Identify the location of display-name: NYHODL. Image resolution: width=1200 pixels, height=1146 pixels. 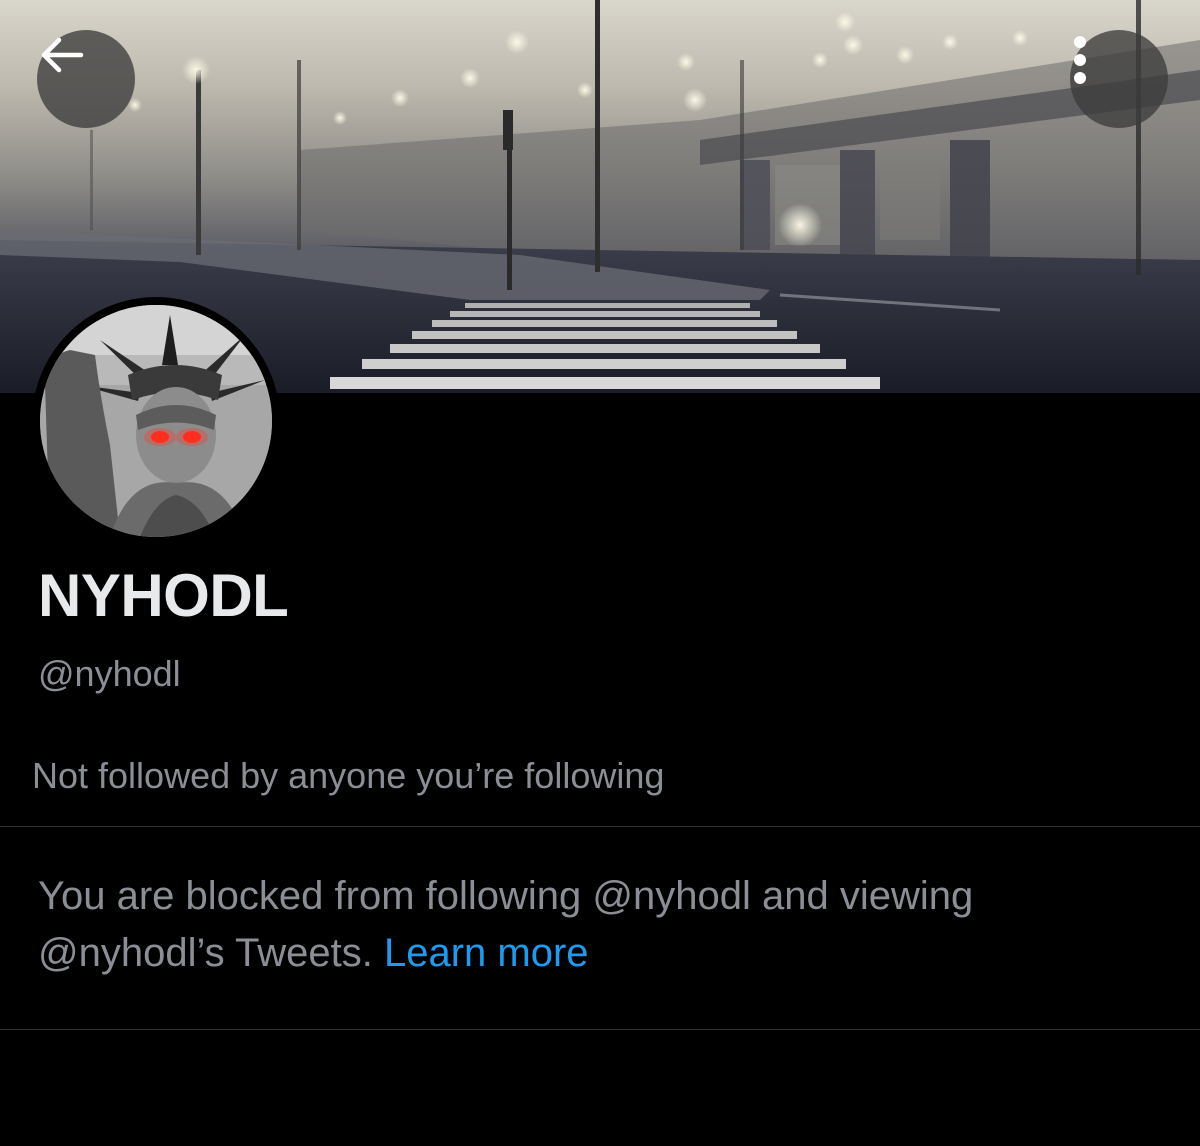
(163, 595).